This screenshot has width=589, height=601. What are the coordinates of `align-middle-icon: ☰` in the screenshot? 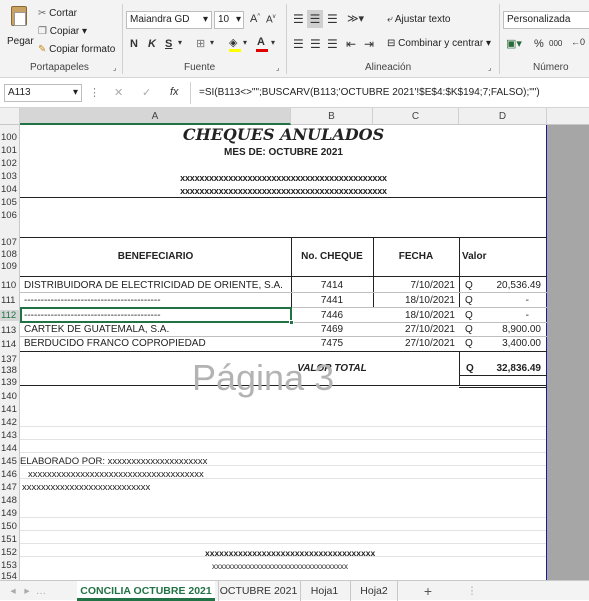 It's located at (315, 19).